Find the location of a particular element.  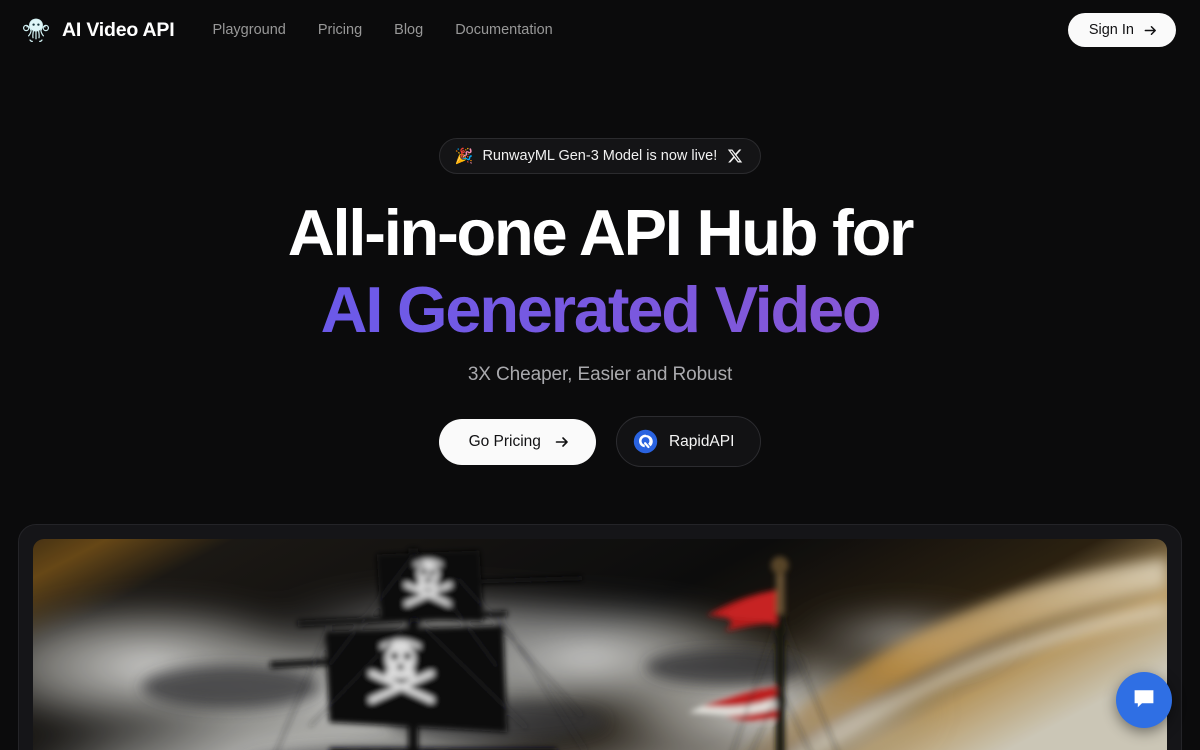

sign-in-label: Sign In is located at coordinates (1111, 30).